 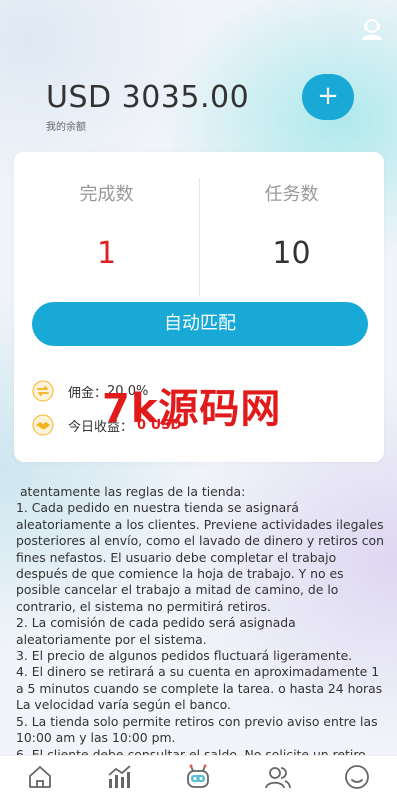 I want to click on bottom-tab-bar, so click(x=198, y=776).